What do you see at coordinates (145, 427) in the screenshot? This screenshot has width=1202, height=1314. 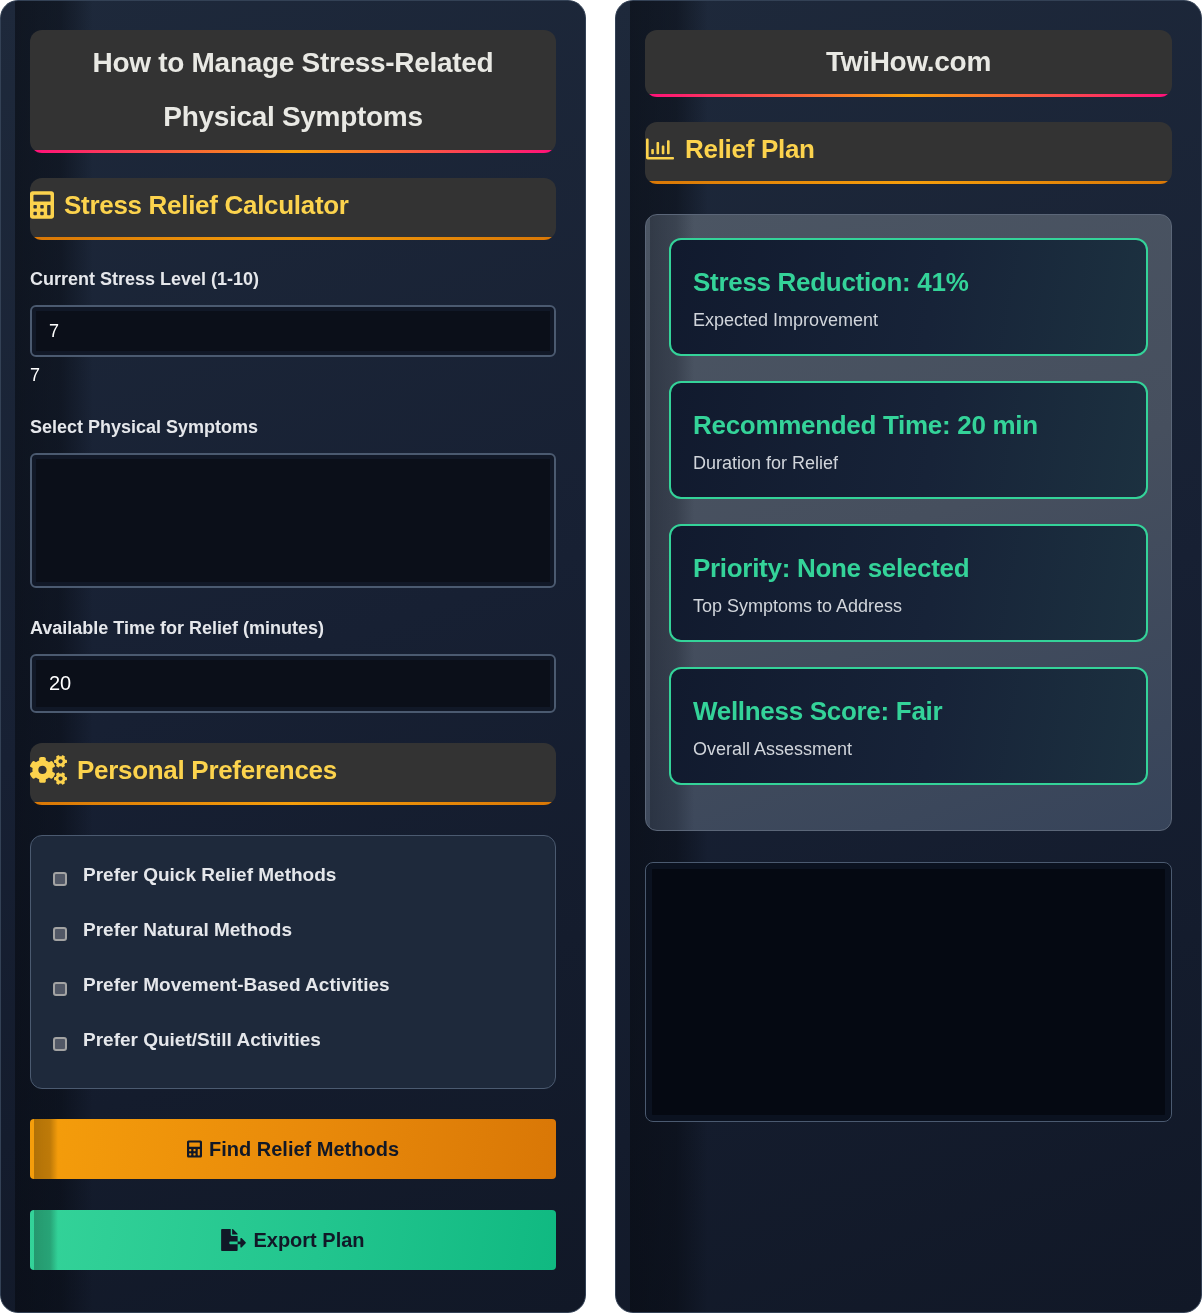 I see `field-label: Select Physical Symptoms` at bounding box center [145, 427].